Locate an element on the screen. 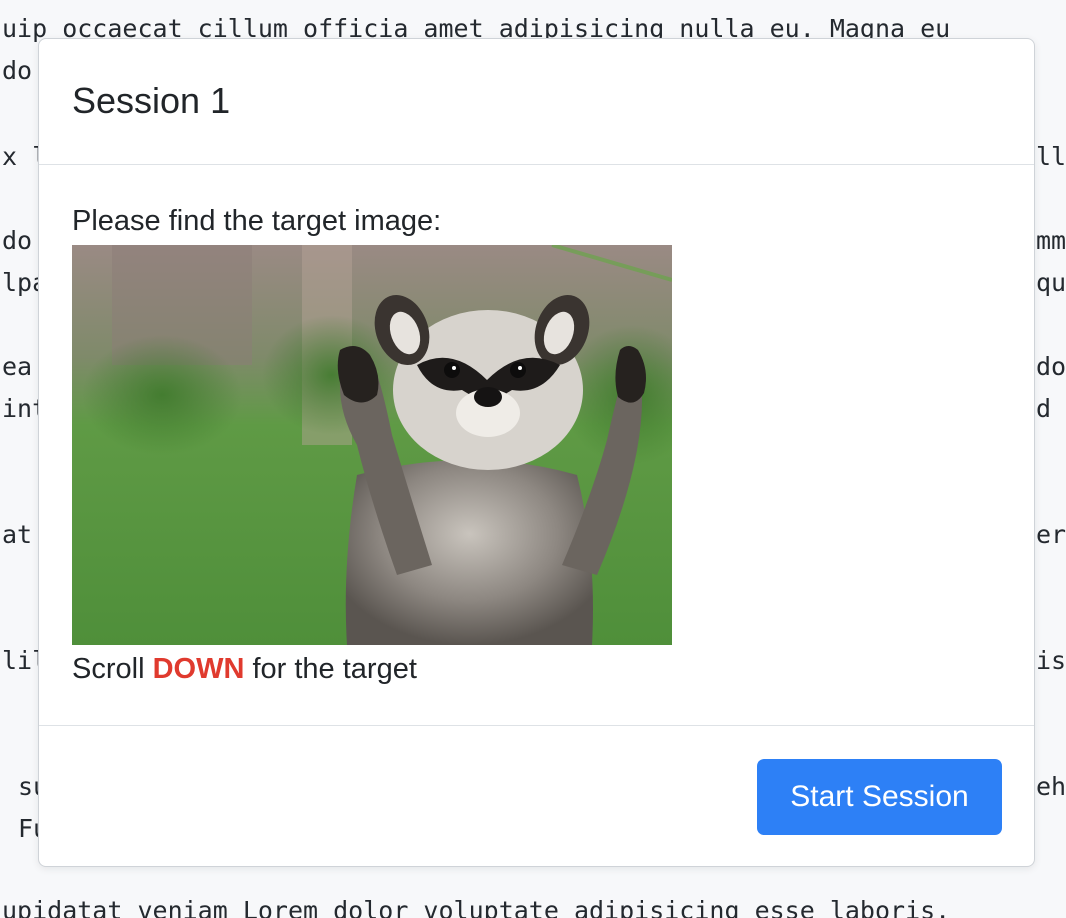  background-text-line: ll is located at coordinates (1051, 156).